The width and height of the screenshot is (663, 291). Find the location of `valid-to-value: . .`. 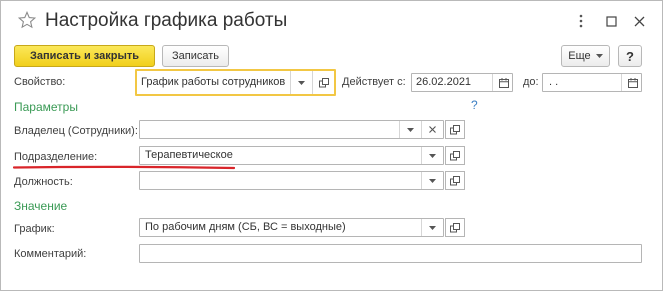

valid-to-value: . . is located at coordinates (554, 82).